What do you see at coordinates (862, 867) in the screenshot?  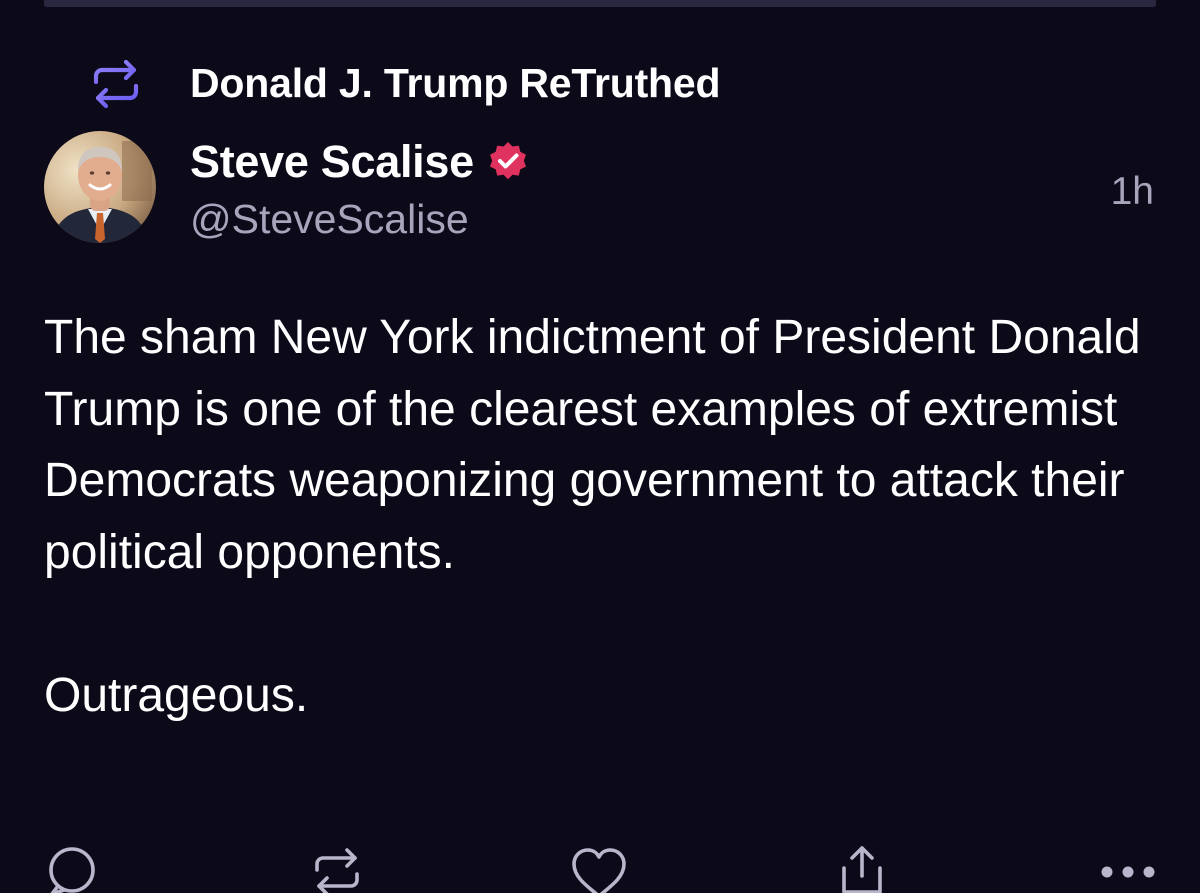 I see `share-icon` at bounding box center [862, 867].